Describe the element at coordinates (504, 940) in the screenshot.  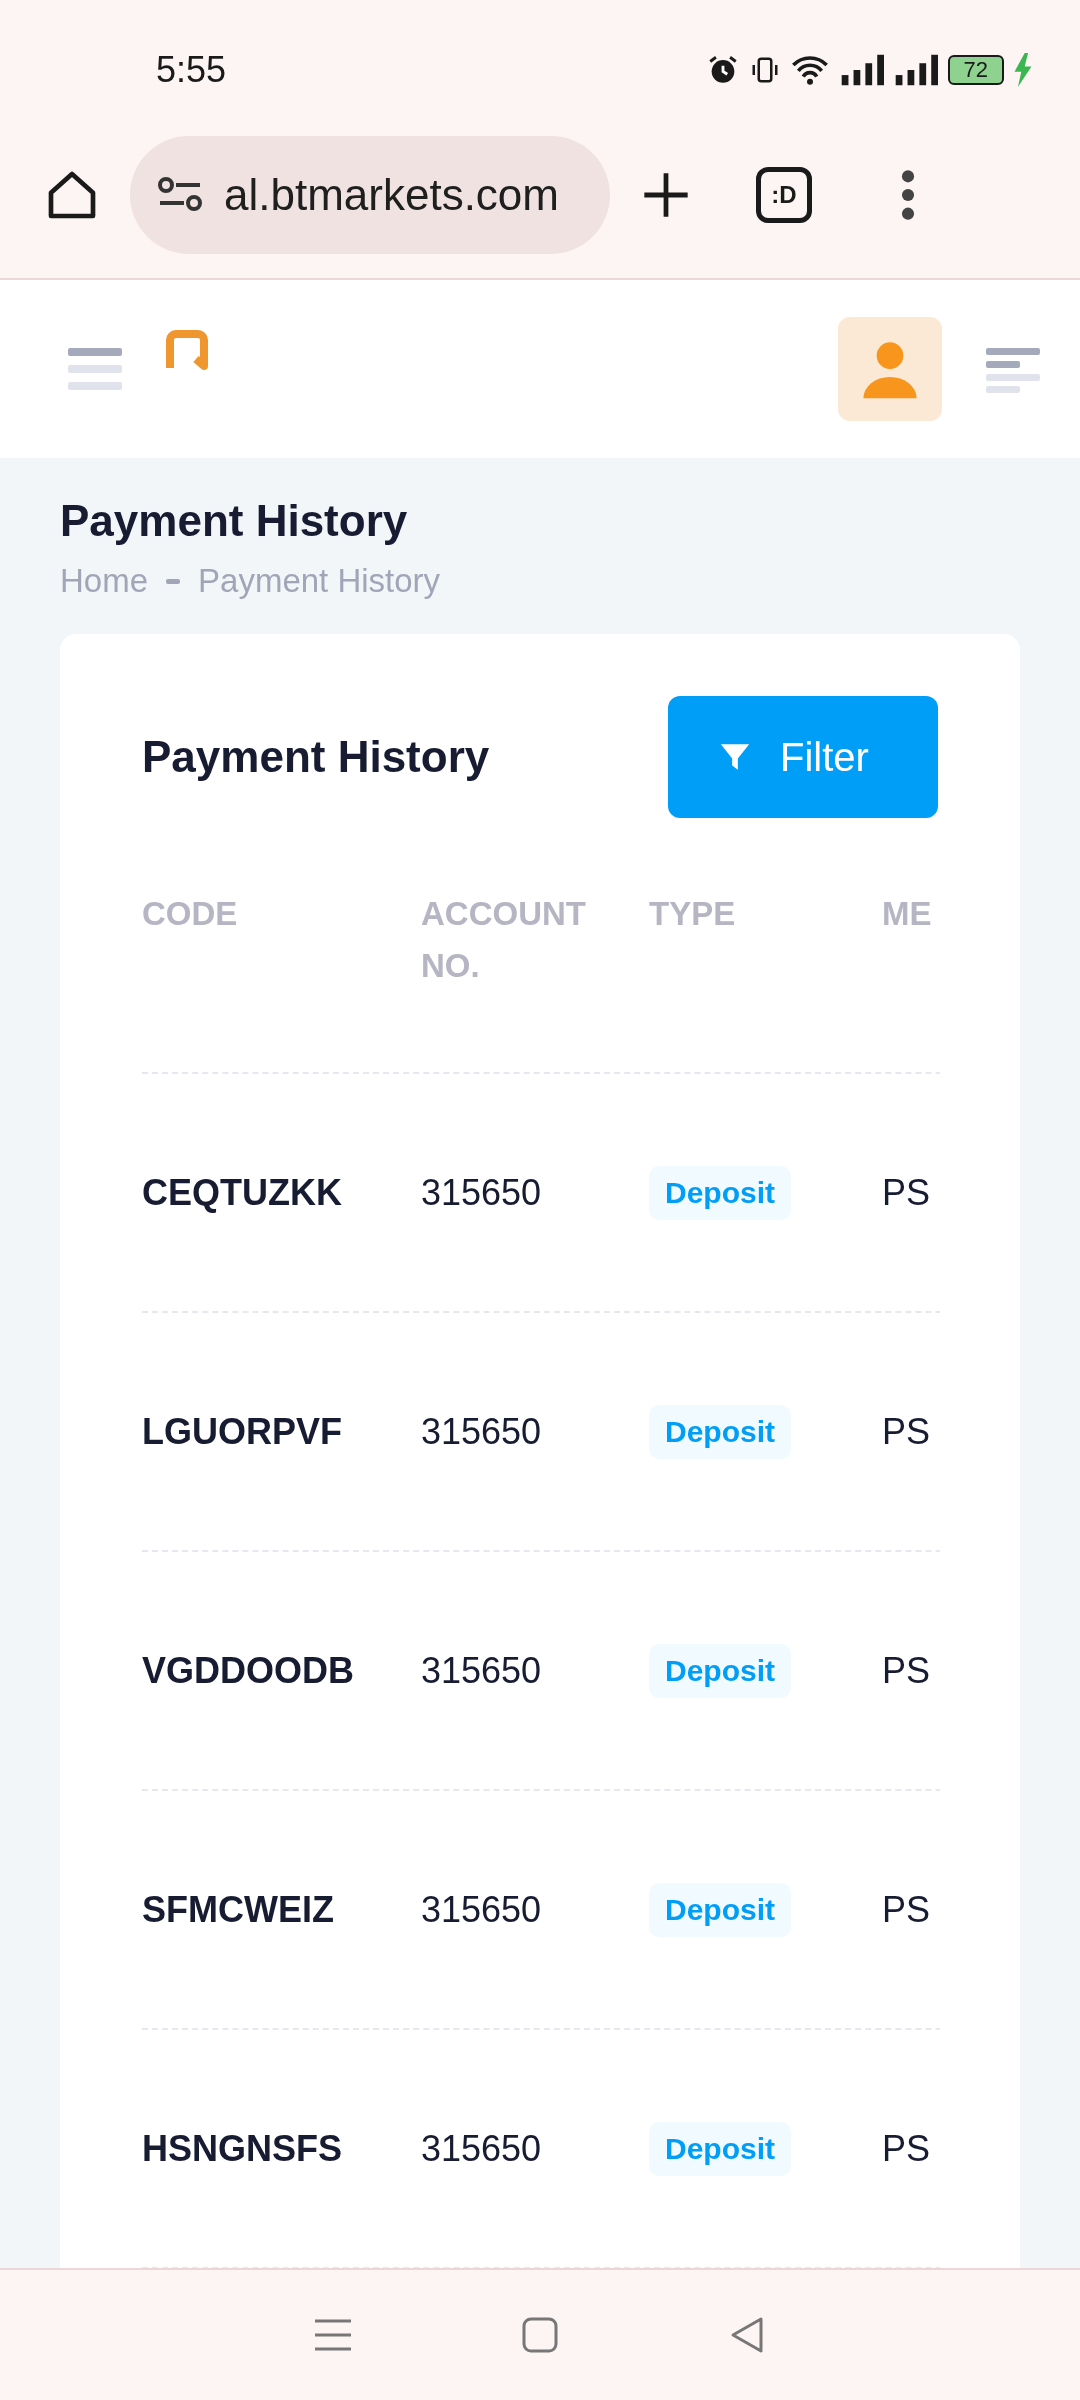
I see `column-header: ACCOUNT NO.` at that location.